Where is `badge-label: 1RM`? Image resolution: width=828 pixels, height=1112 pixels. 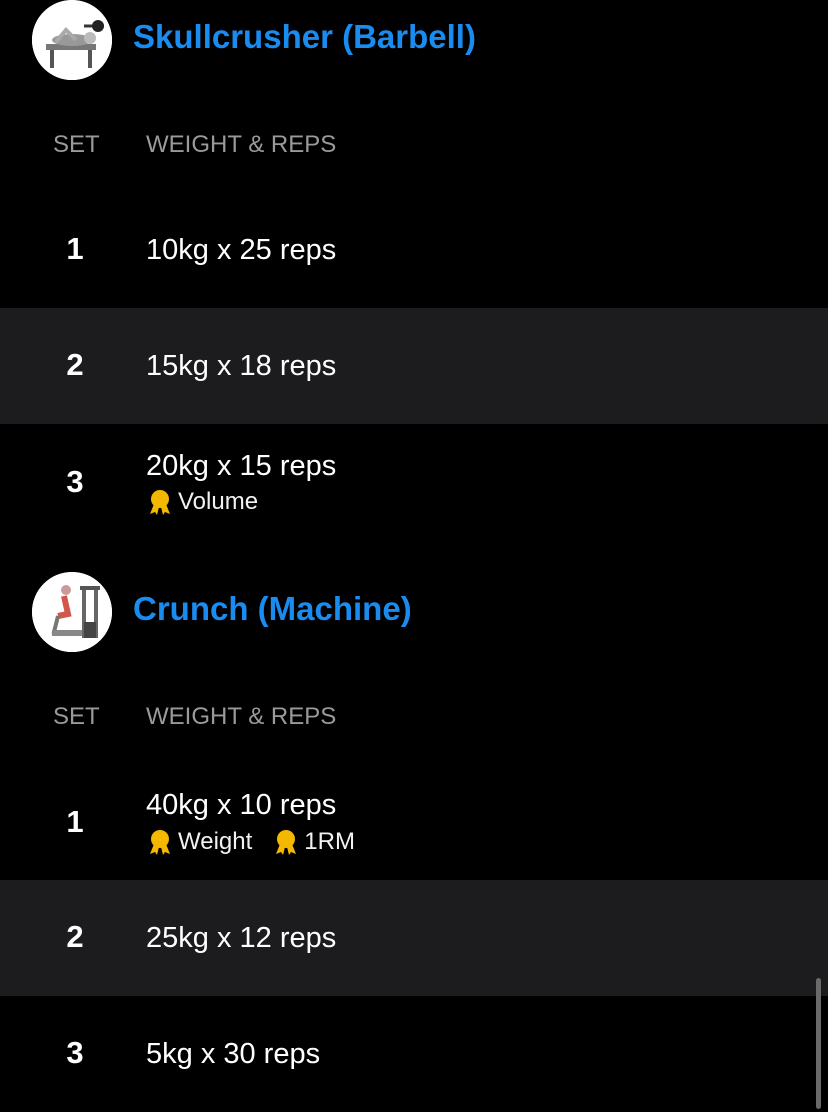
badge-label: 1RM is located at coordinates (329, 841).